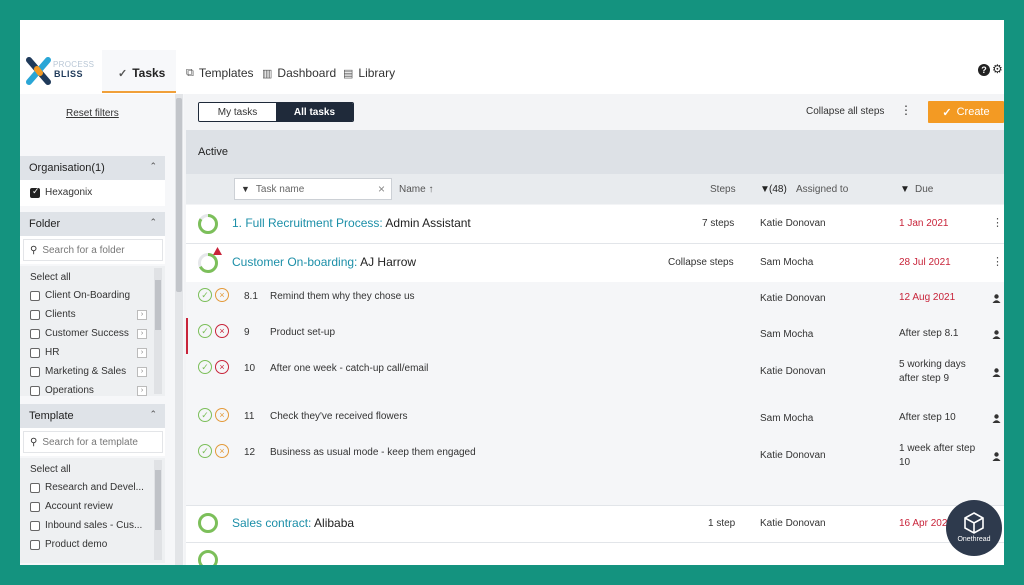  I want to click on my-tasks-toggle: My tasks, so click(237, 112).